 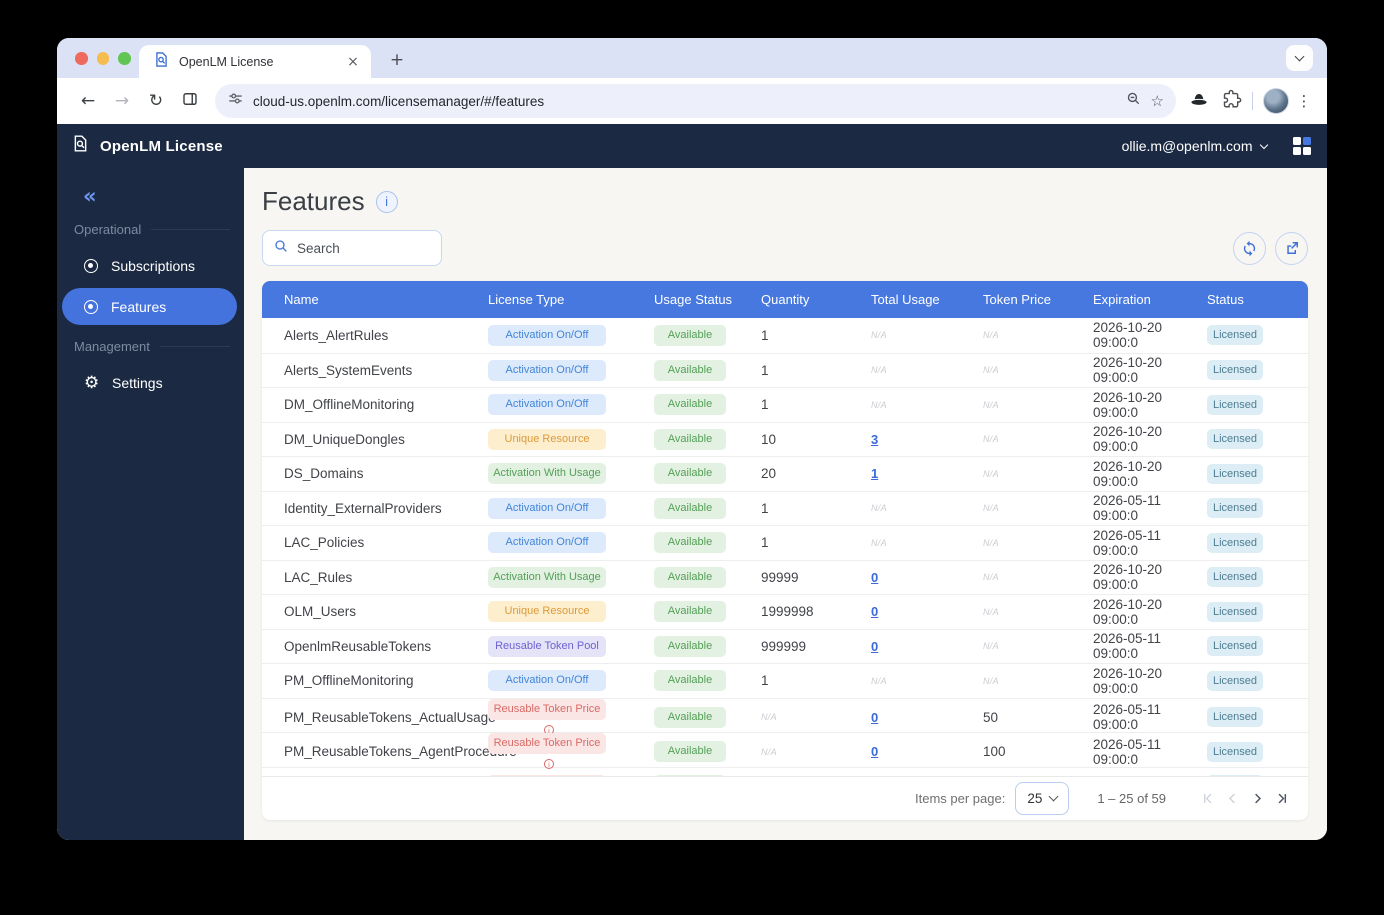 What do you see at coordinates (1199, 101) in the screenshot?
I see `extension-hat-icon` at bounding box center [1199, 101].